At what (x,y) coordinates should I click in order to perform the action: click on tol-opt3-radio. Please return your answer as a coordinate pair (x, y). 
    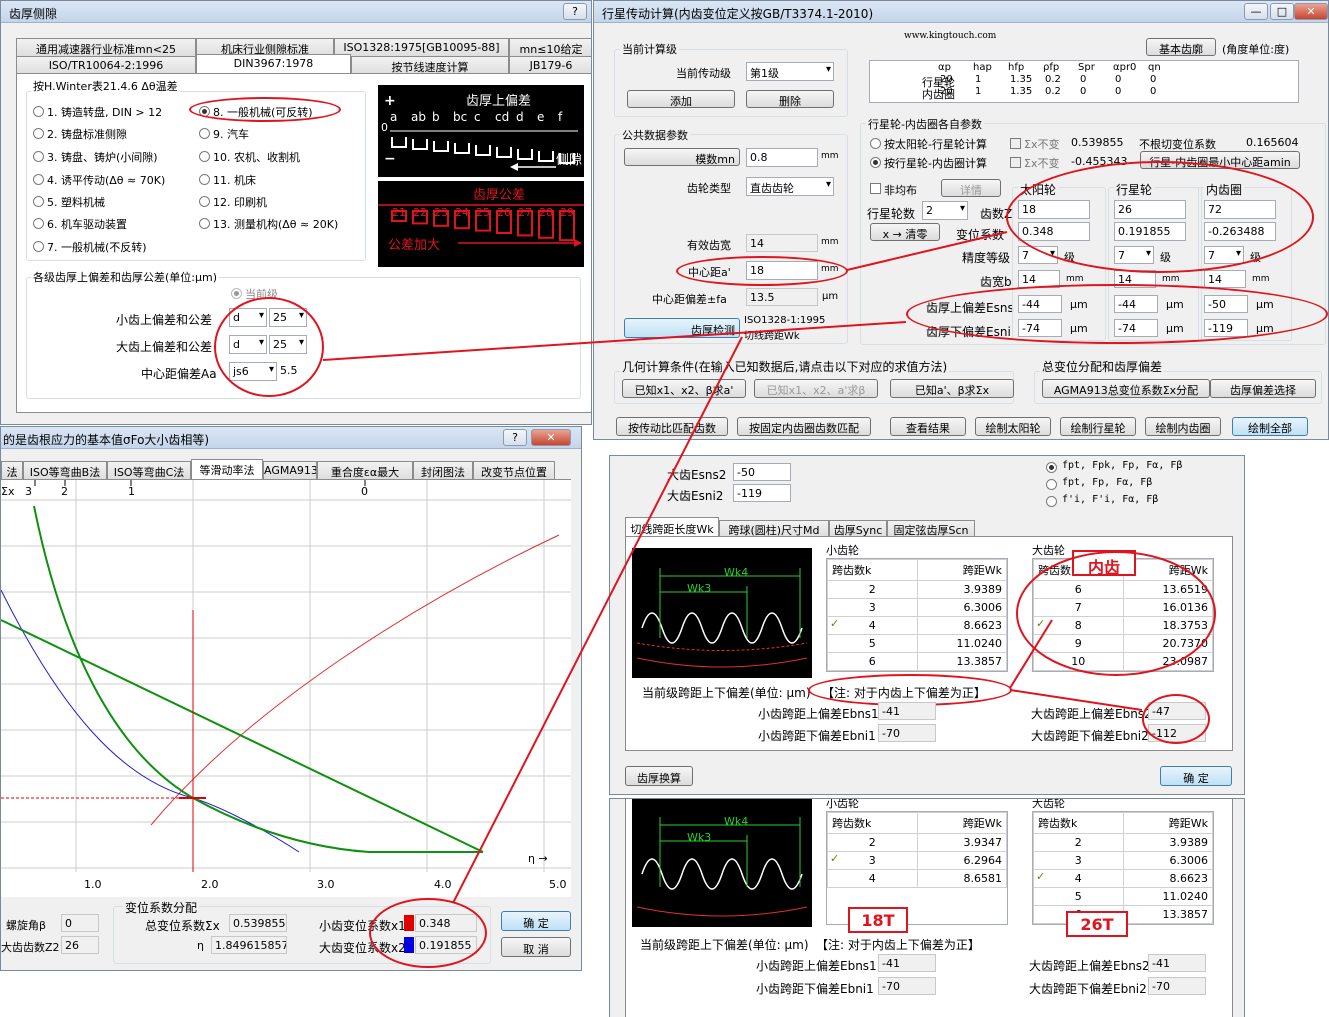
    Looking at the image, I should click on (1051, 501).